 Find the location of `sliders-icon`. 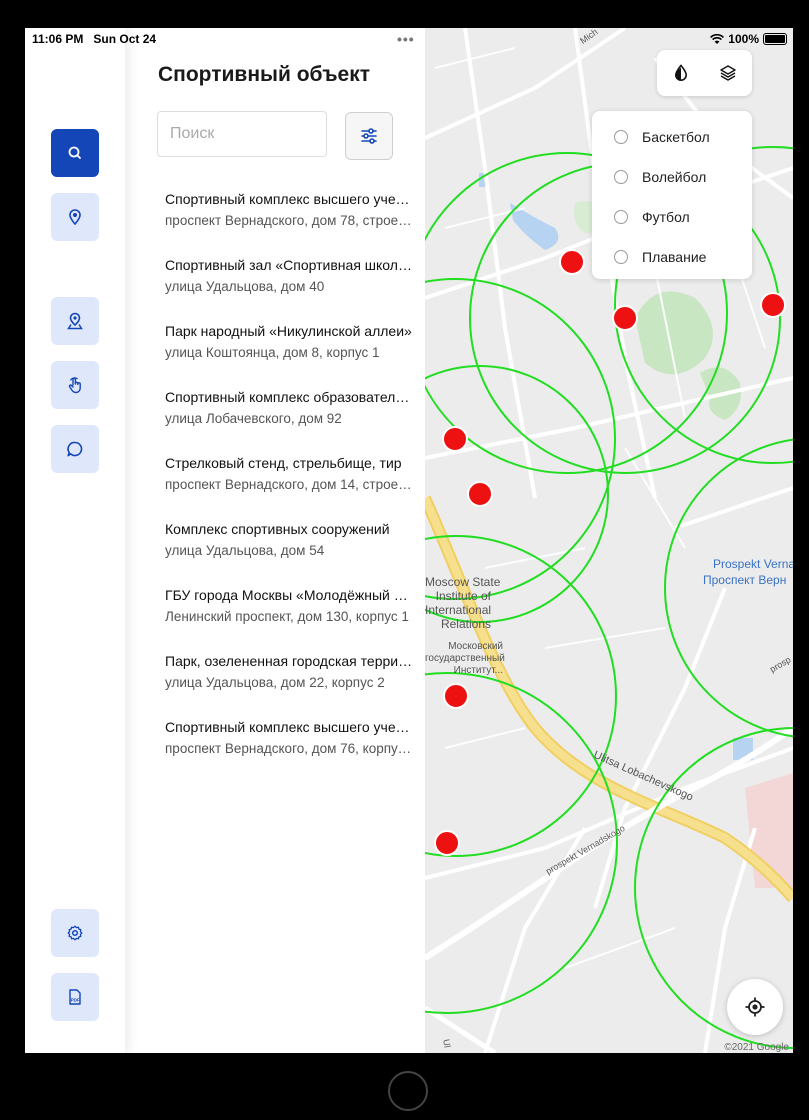

sliders-icon is located at coordinates (369, 136).